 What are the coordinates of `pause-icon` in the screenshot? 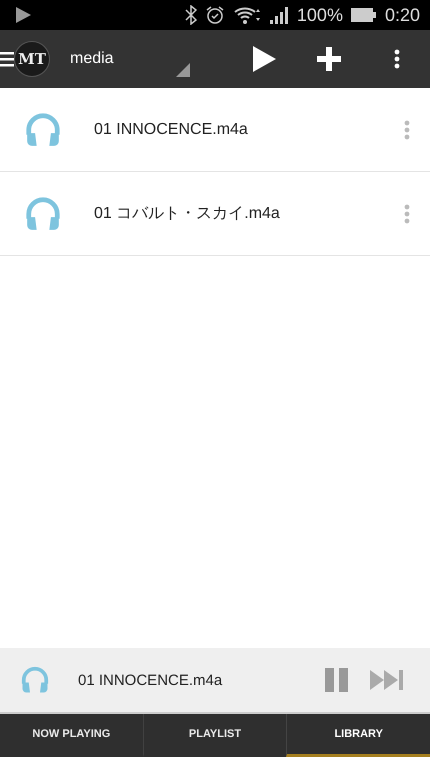 It's located at (337, 680).